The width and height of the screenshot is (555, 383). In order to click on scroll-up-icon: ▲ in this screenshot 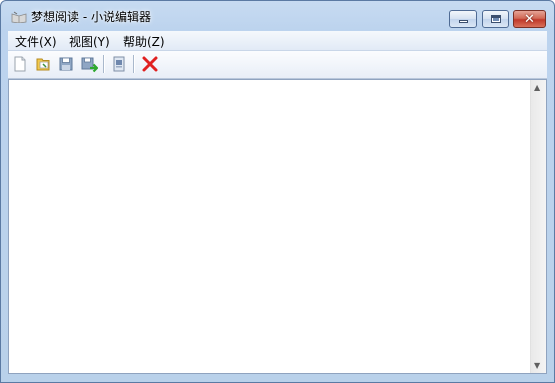, I will do `click(537, 87)`.